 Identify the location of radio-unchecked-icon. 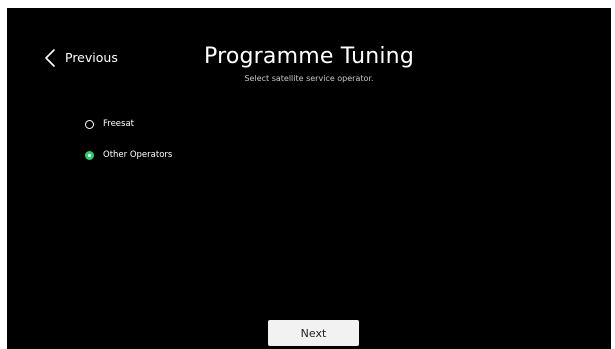
(89, 124).